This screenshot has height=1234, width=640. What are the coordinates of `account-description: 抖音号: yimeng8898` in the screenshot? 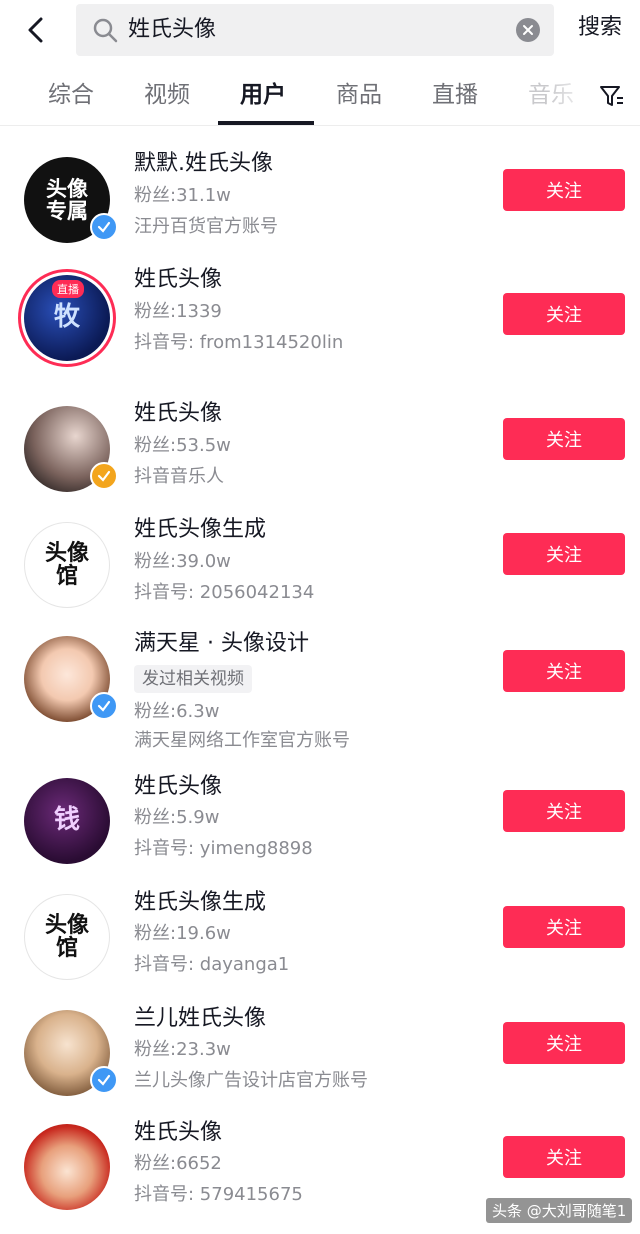 It's located at (223, 848).